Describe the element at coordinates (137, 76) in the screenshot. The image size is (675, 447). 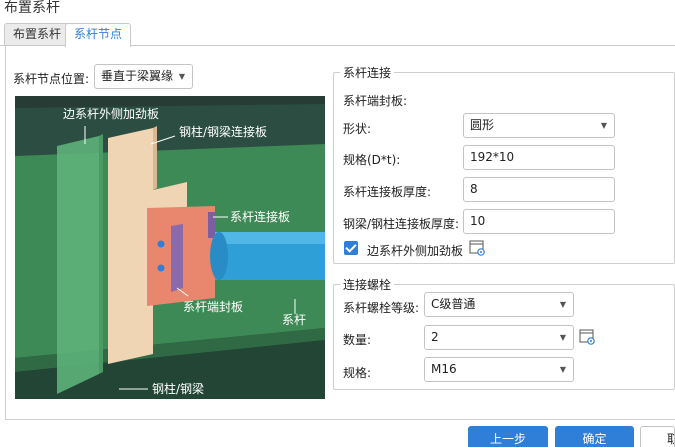
I see `node-position-value: 垂直于梁翼缘` at that location.